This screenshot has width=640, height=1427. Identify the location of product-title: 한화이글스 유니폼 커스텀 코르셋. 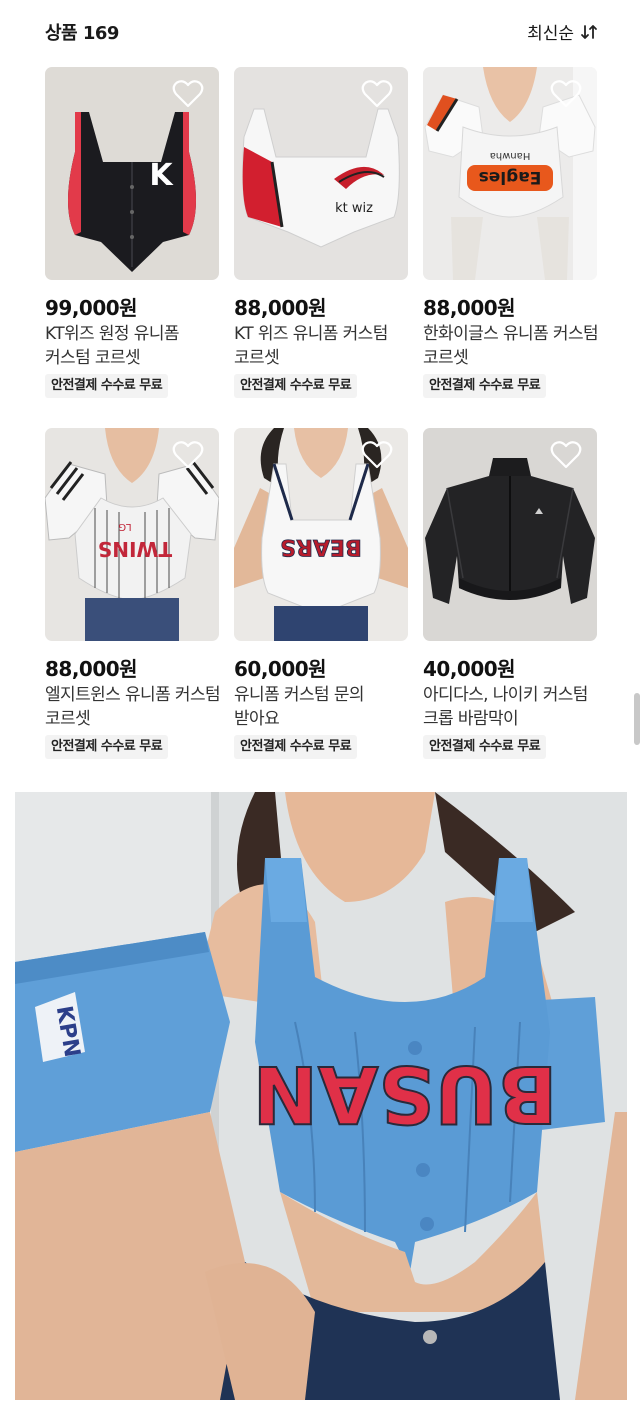
(511, 346).